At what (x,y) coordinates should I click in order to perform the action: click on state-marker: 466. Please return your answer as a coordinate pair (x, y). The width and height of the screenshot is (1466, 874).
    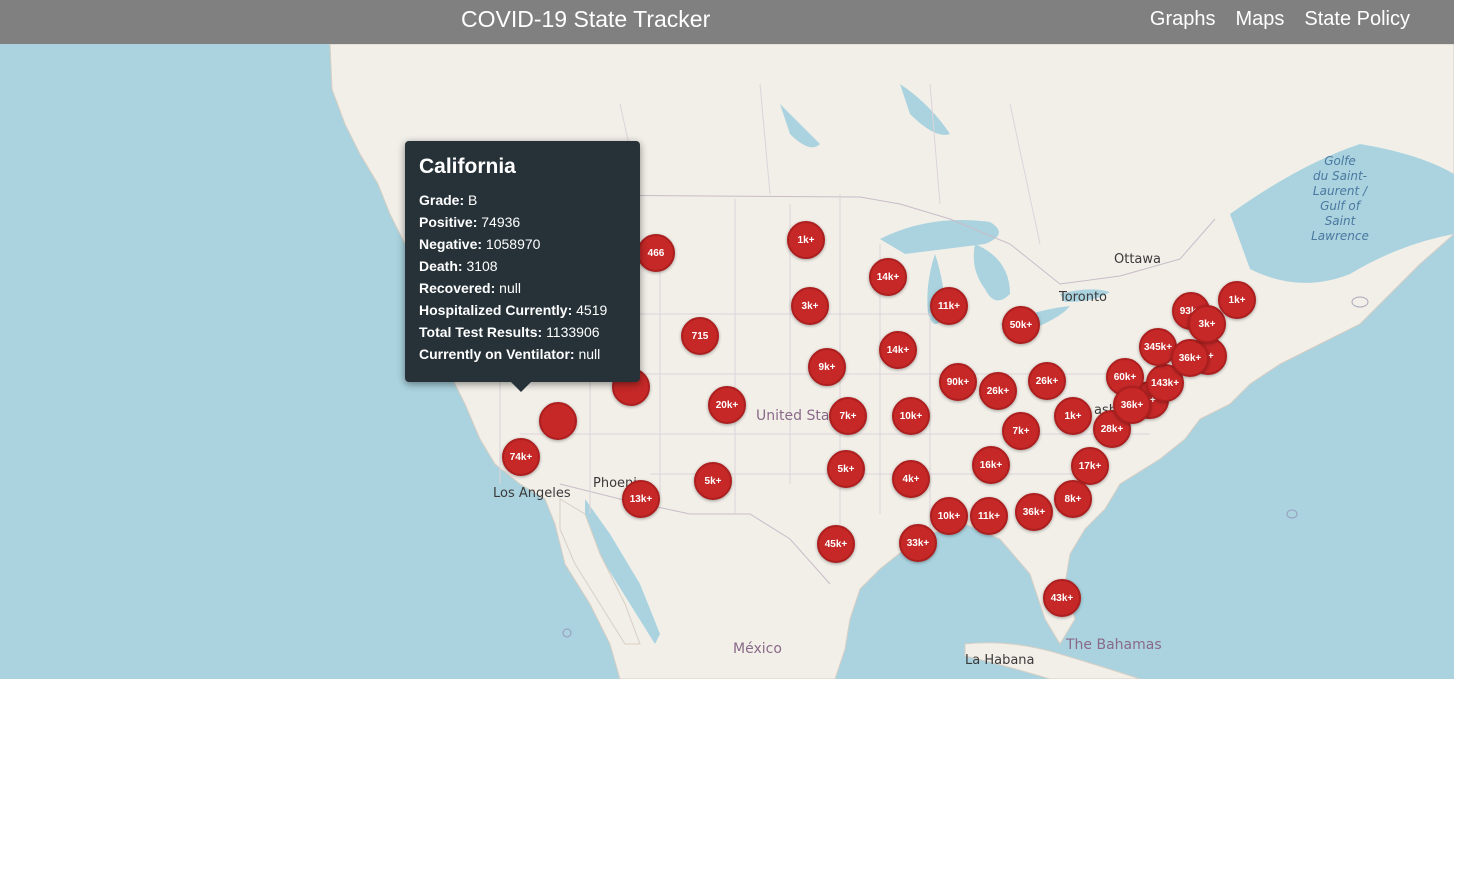
    Looking at the image, I should click on (656, 253).